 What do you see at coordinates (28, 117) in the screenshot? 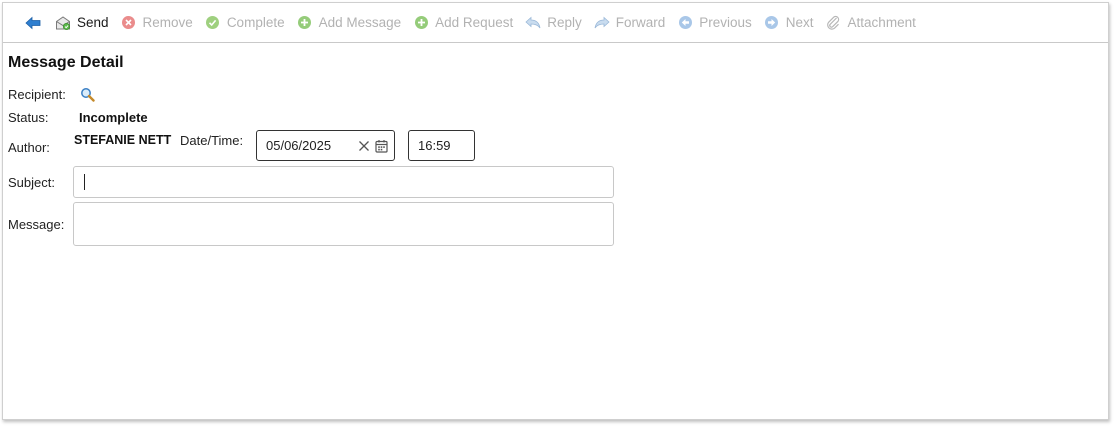
I see `status-label: Status:` at bounding box center [28, 117].